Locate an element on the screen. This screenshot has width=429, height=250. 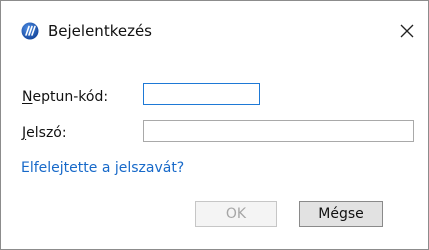
cancel-button: Mégse is located at coordinates (341, 214).